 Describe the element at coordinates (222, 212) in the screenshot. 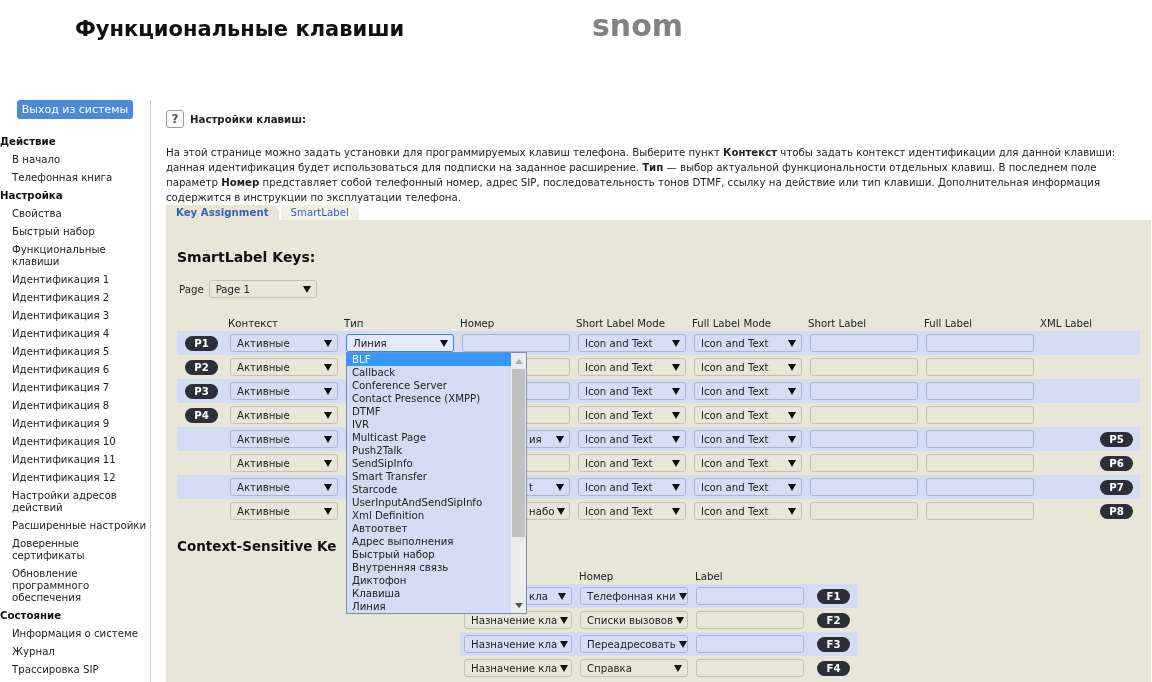

I see `tab: Key Assignment` at that location.